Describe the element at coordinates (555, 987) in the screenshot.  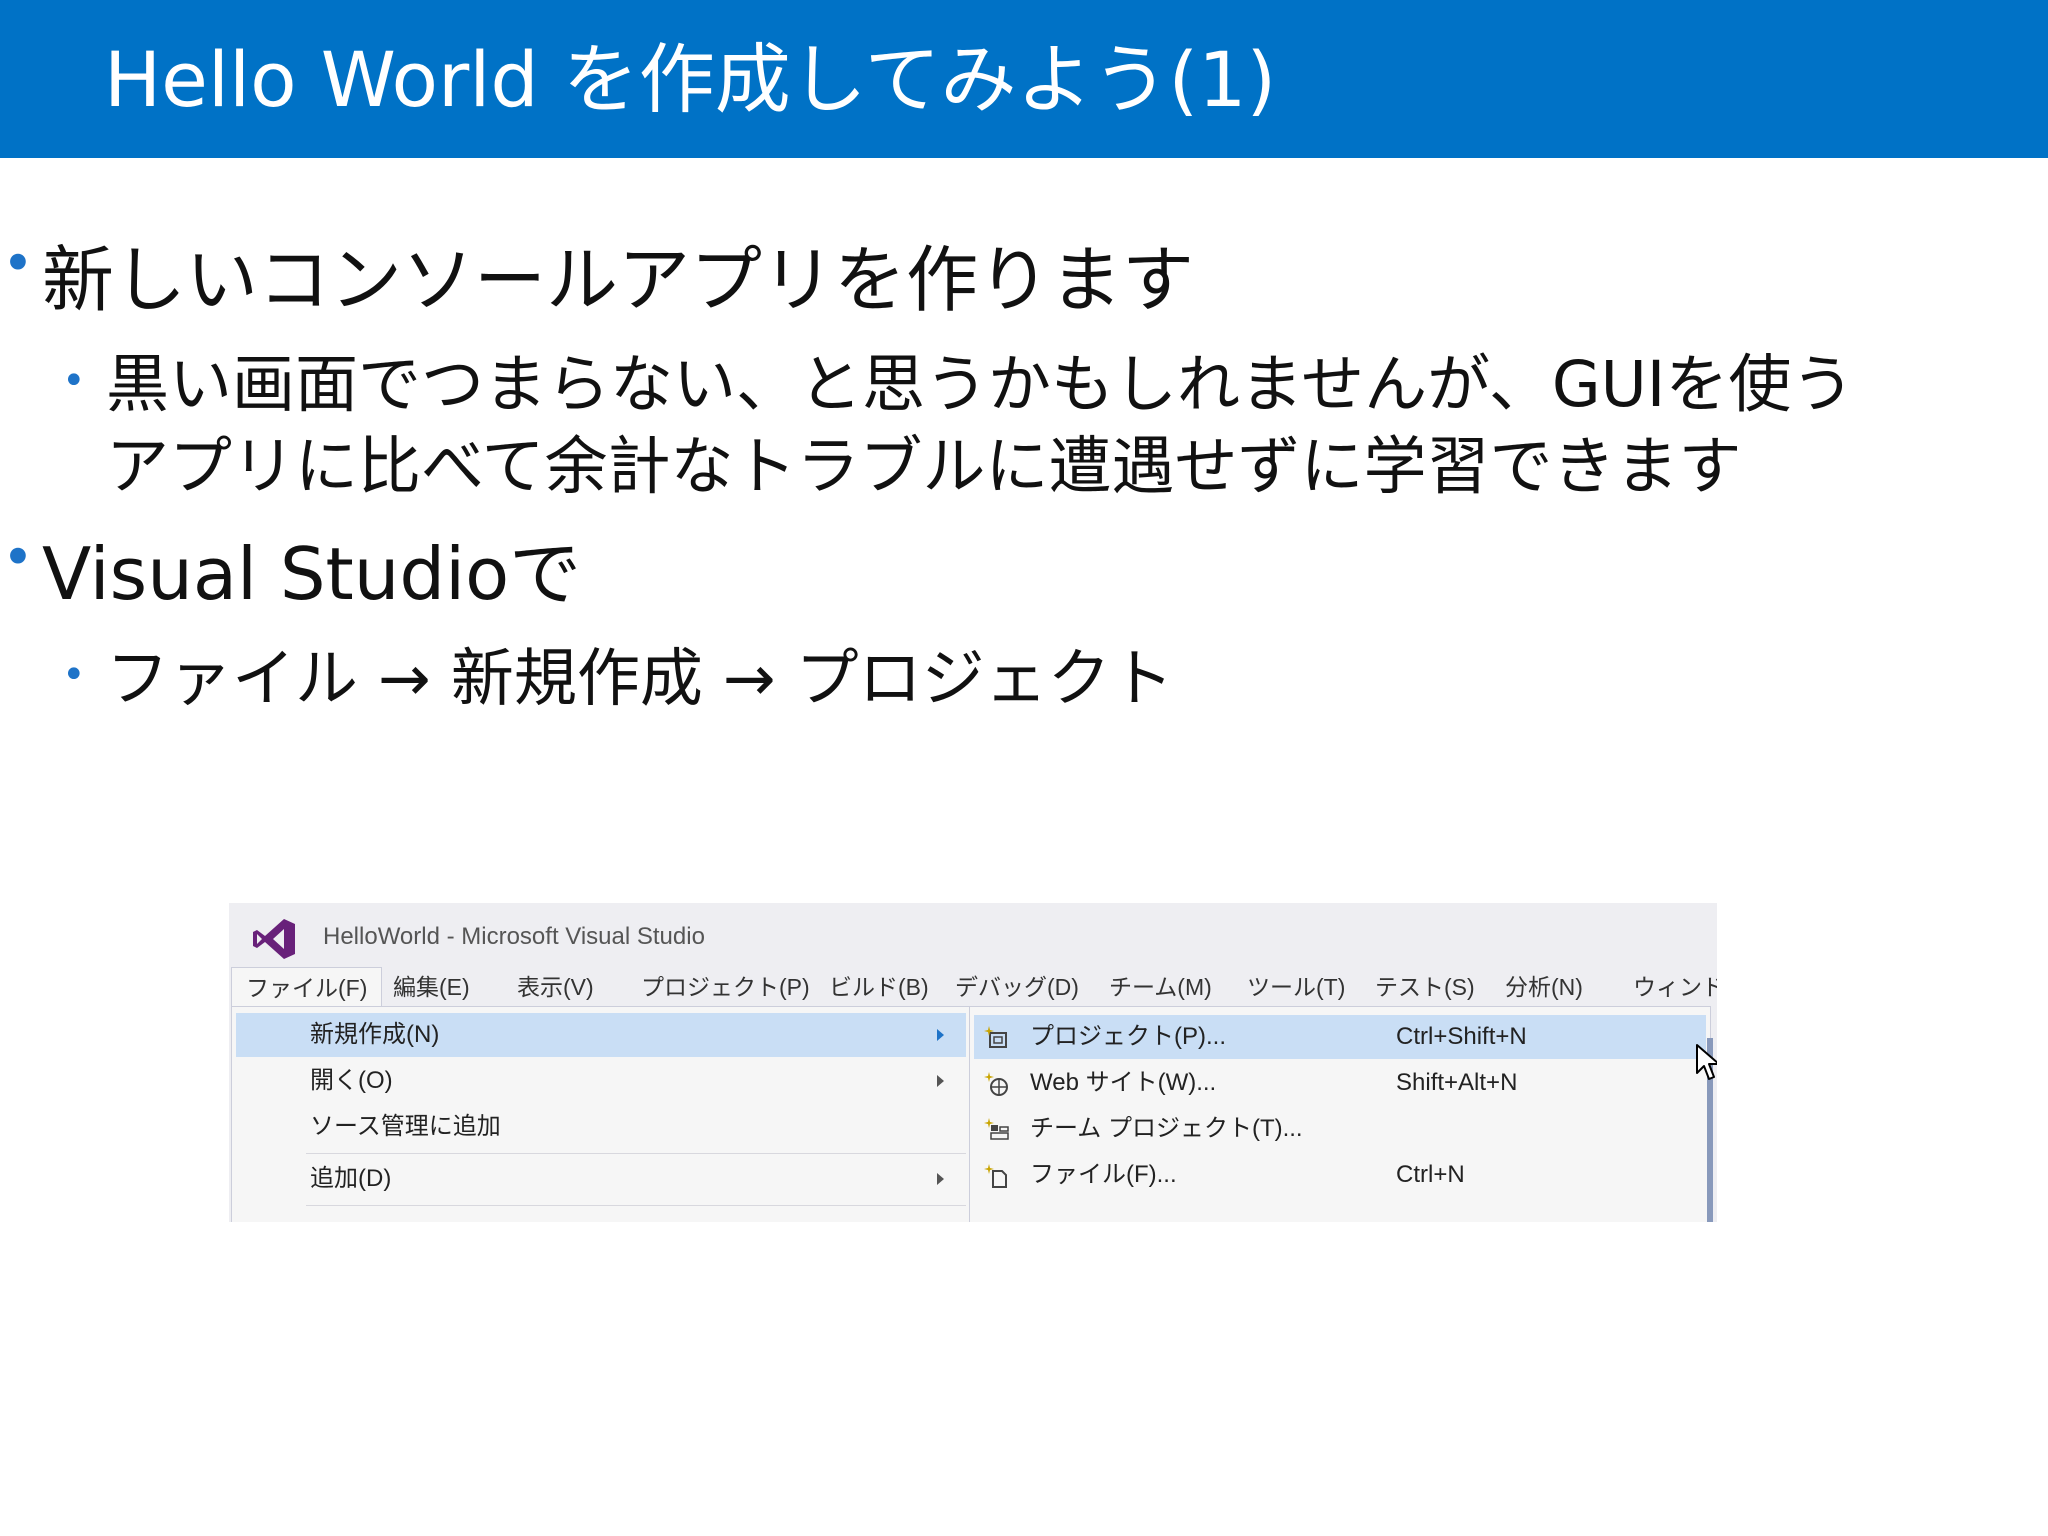
I see `menu-view: 表示(V)` at that location.